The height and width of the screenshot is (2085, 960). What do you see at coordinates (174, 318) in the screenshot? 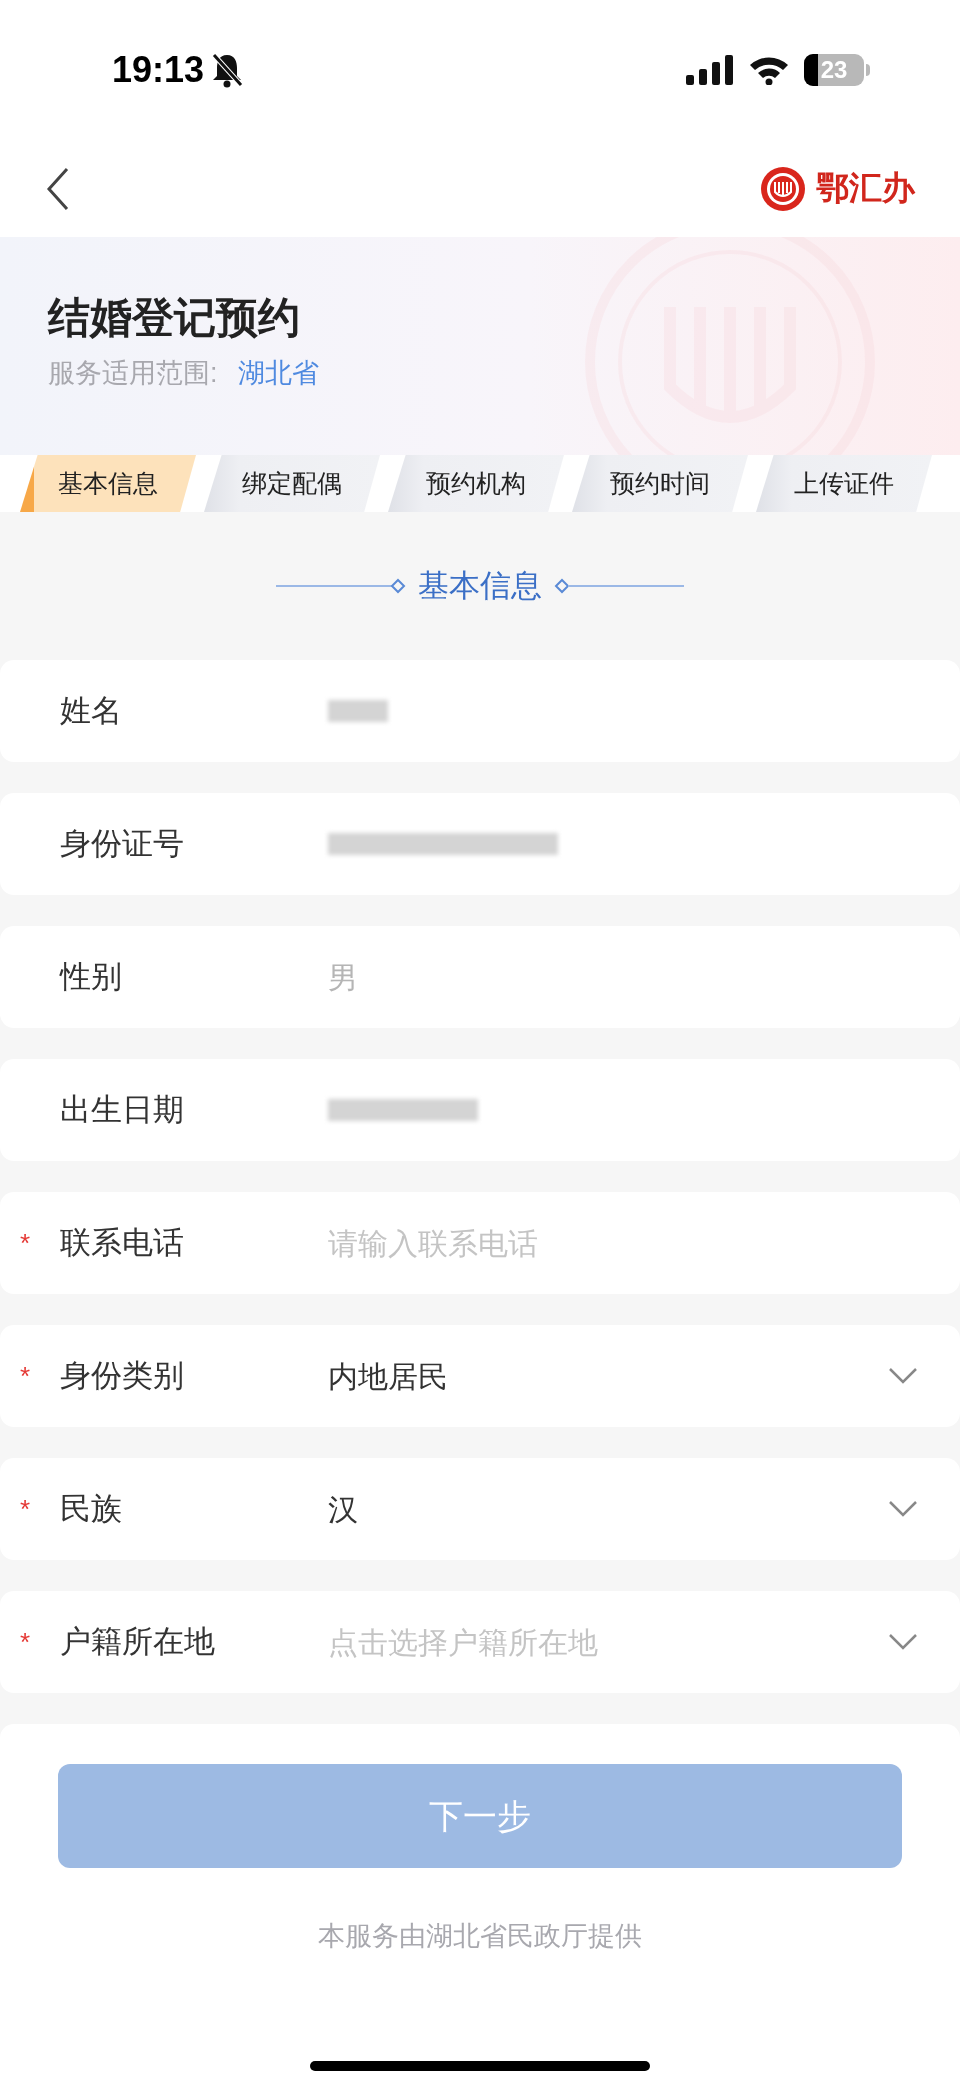
I see `page-title: 结婚登记预约` at bounding box center [174, 318].